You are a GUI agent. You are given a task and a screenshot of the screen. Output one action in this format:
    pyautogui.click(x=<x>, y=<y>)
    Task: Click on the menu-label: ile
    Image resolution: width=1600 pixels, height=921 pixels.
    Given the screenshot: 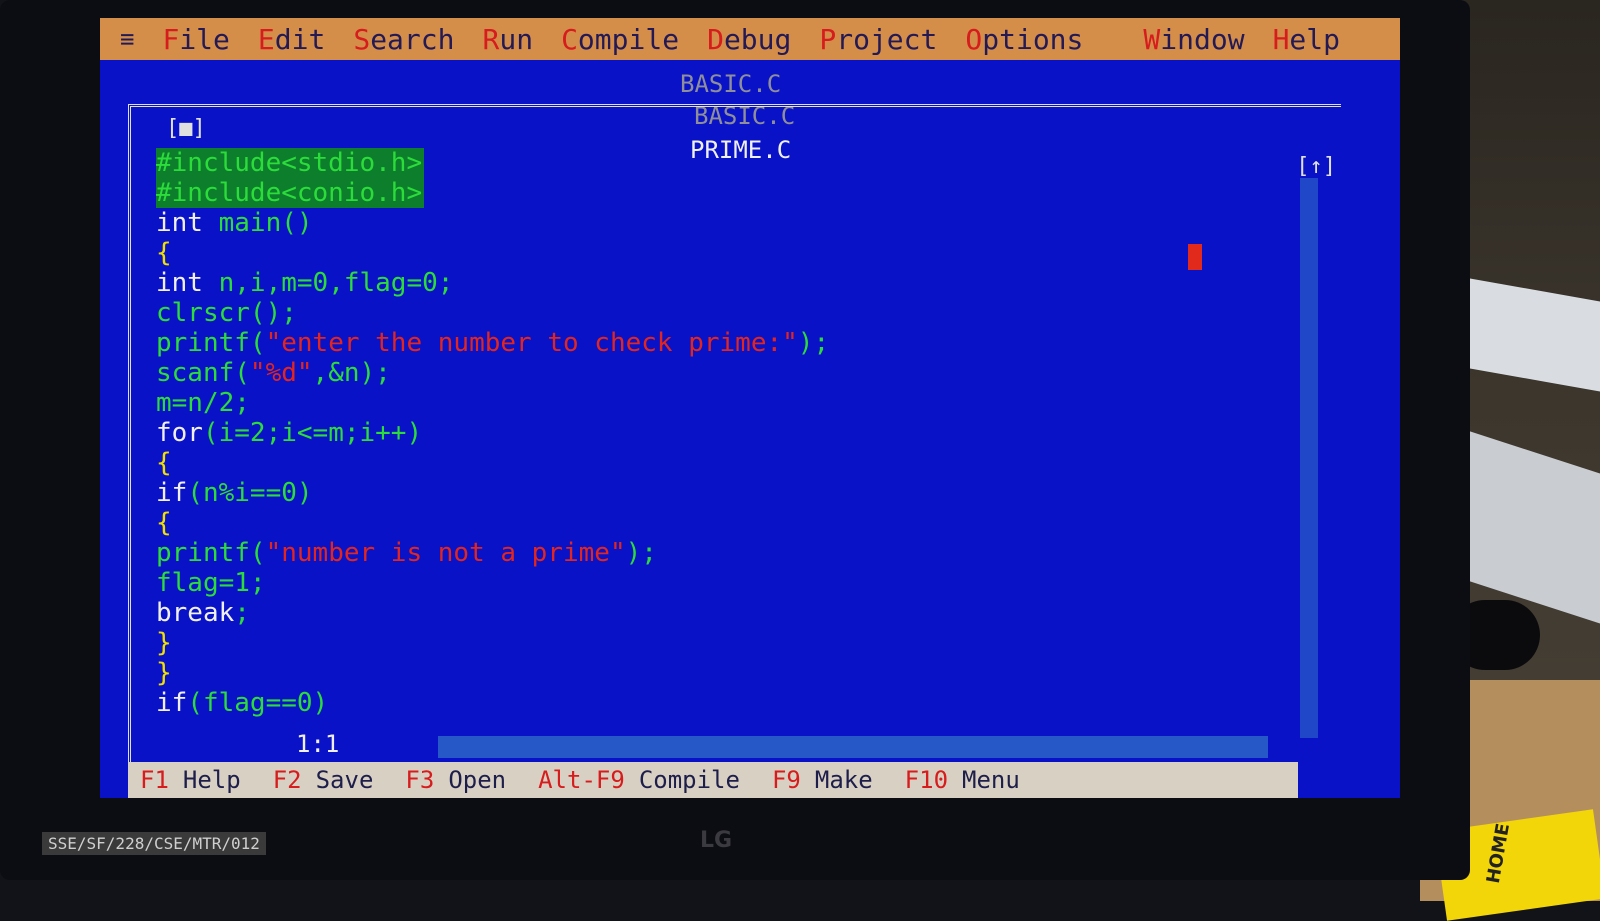 What is the action you would take?
    pyautogui.click(x=204, y=39)
    